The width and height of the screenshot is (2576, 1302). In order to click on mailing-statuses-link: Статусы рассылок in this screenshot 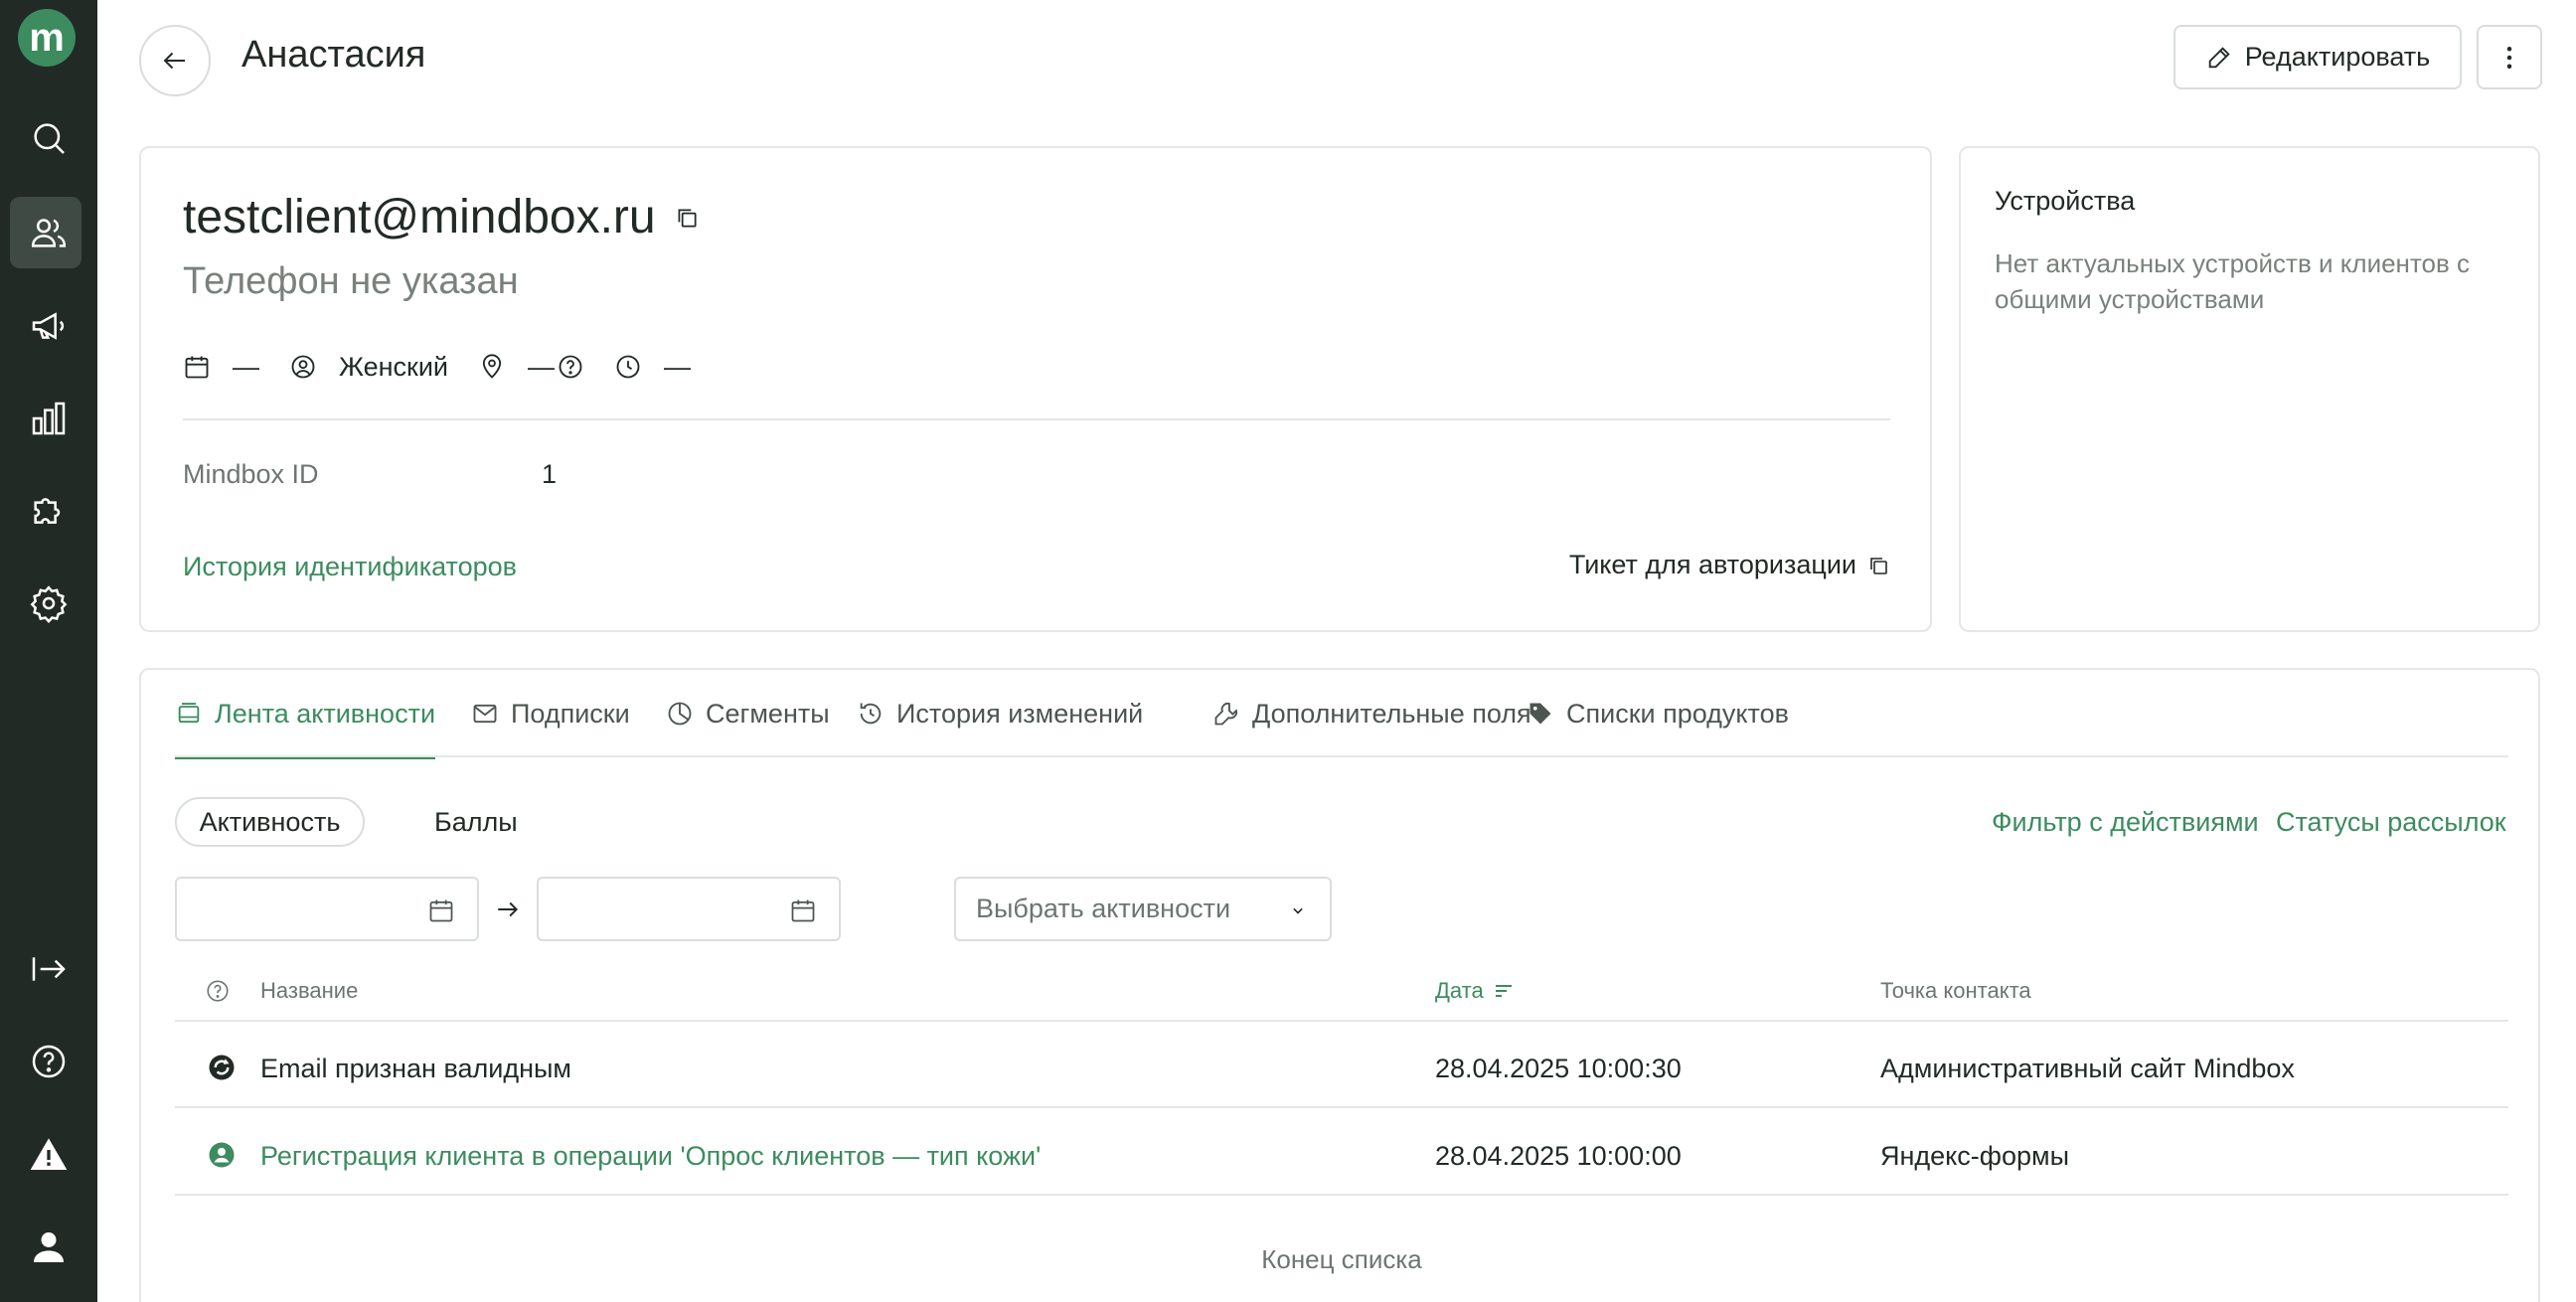, I will do `click(2391, 822)`.